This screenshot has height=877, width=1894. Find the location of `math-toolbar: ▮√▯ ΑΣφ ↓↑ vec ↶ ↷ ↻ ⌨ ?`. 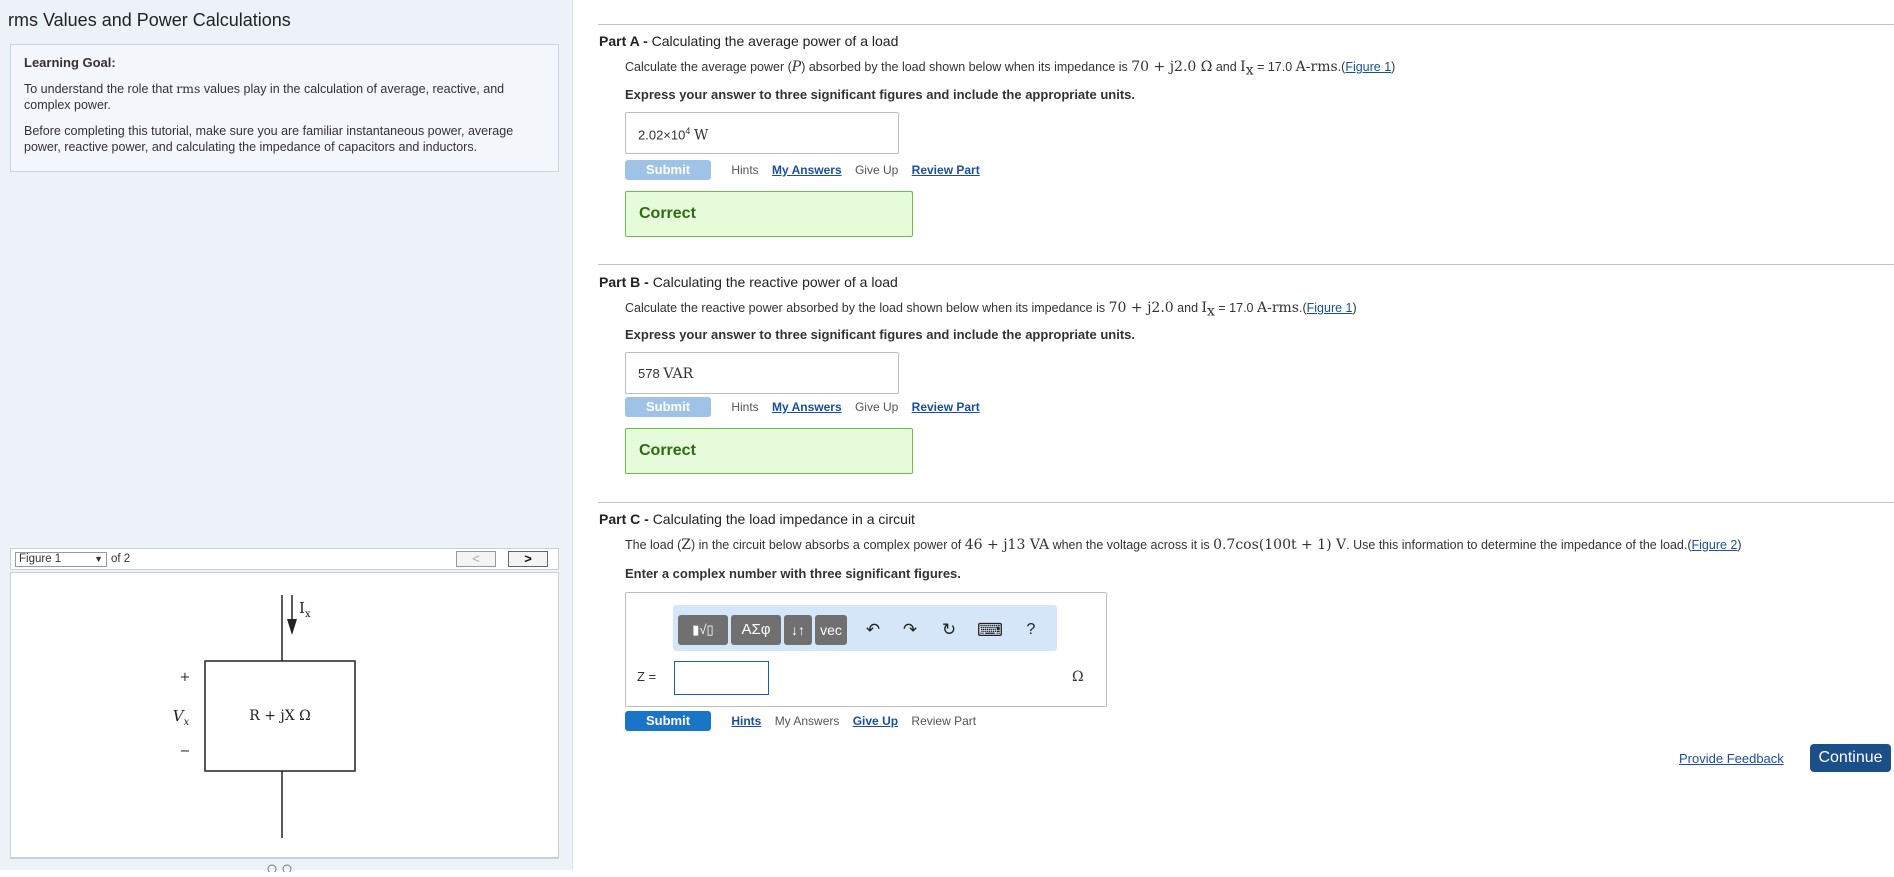

math-toolbar: ▮√▯ ΑΣφ ↓↑ vec ↶ ↷ ↻ ⌨ ? is located at coordinates (865, 628).